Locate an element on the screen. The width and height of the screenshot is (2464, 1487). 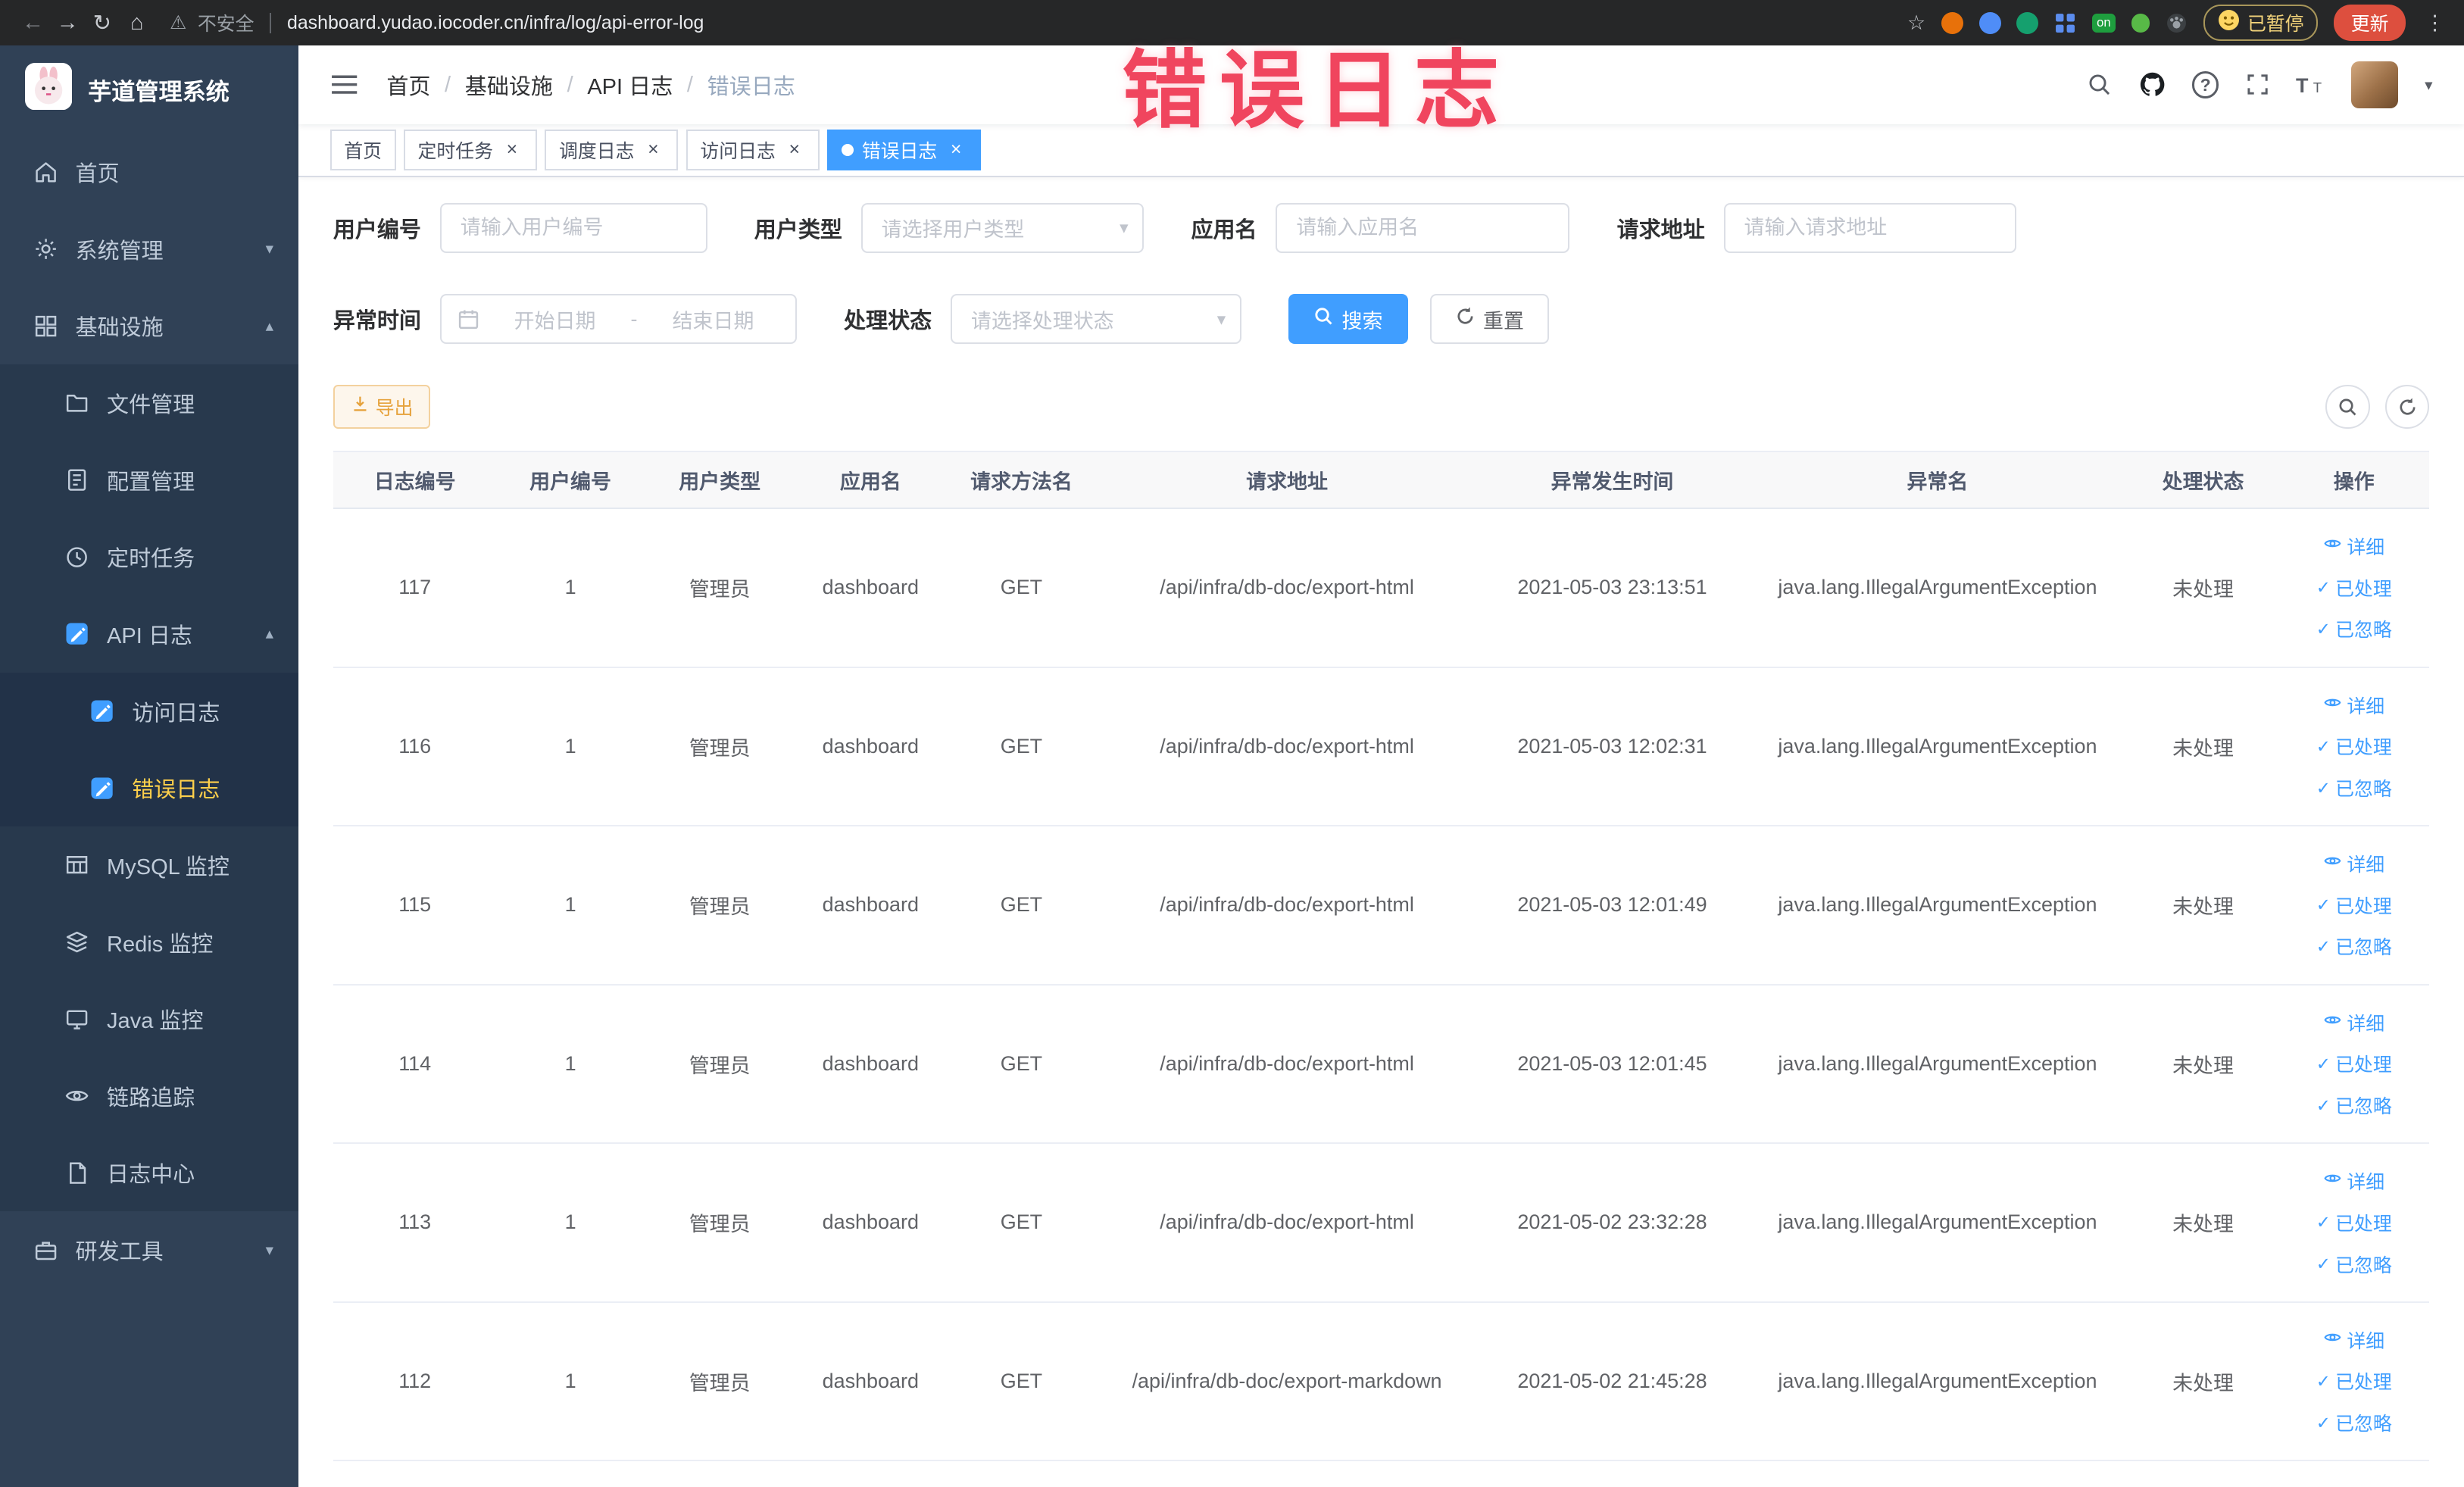
request-url-input is located at coordinates (1869, 227).